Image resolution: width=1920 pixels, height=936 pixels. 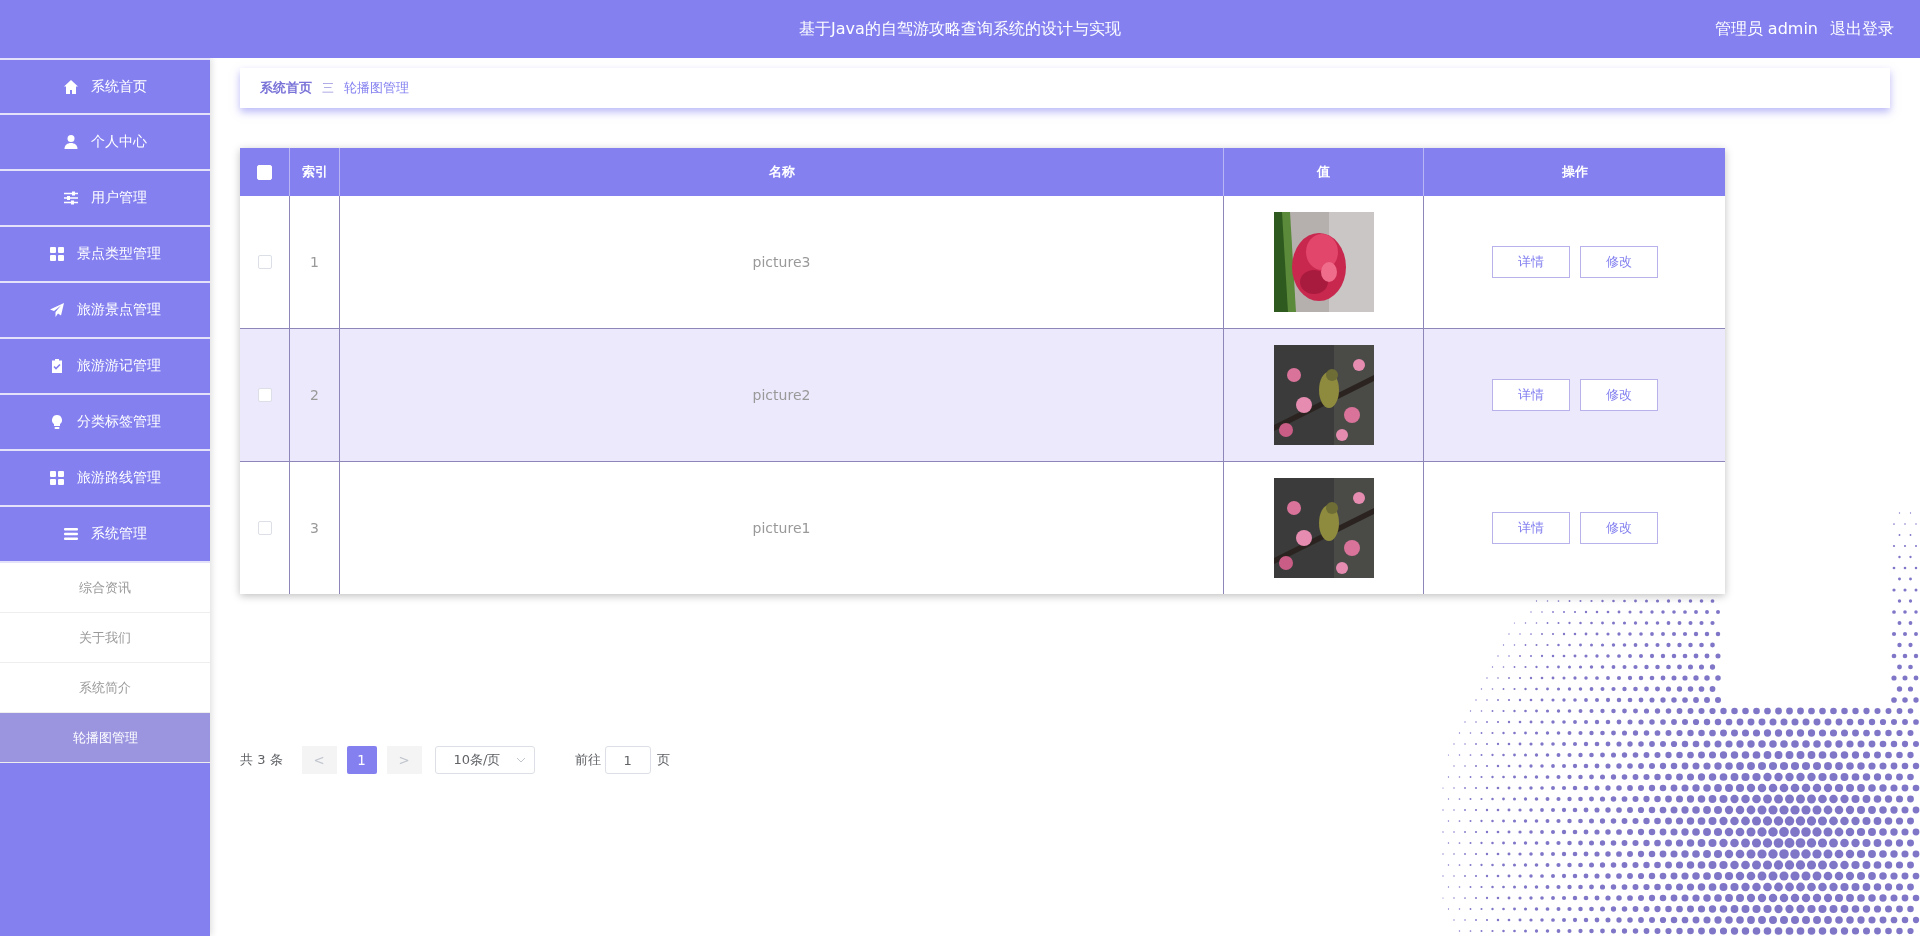 What do you see at coordinates (376, 88) in the screenshot?
I see `breadcrumb-link: 轮播图管理` at bounding box center [376, 88].